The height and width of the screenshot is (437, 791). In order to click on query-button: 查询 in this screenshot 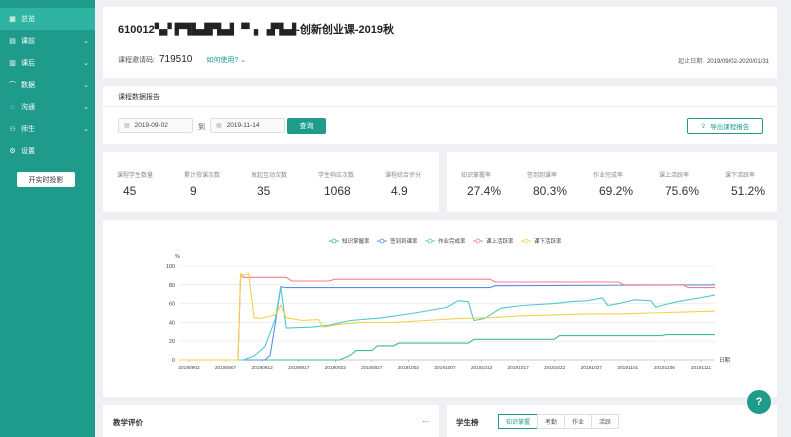, I will do `click(306, 126)`.